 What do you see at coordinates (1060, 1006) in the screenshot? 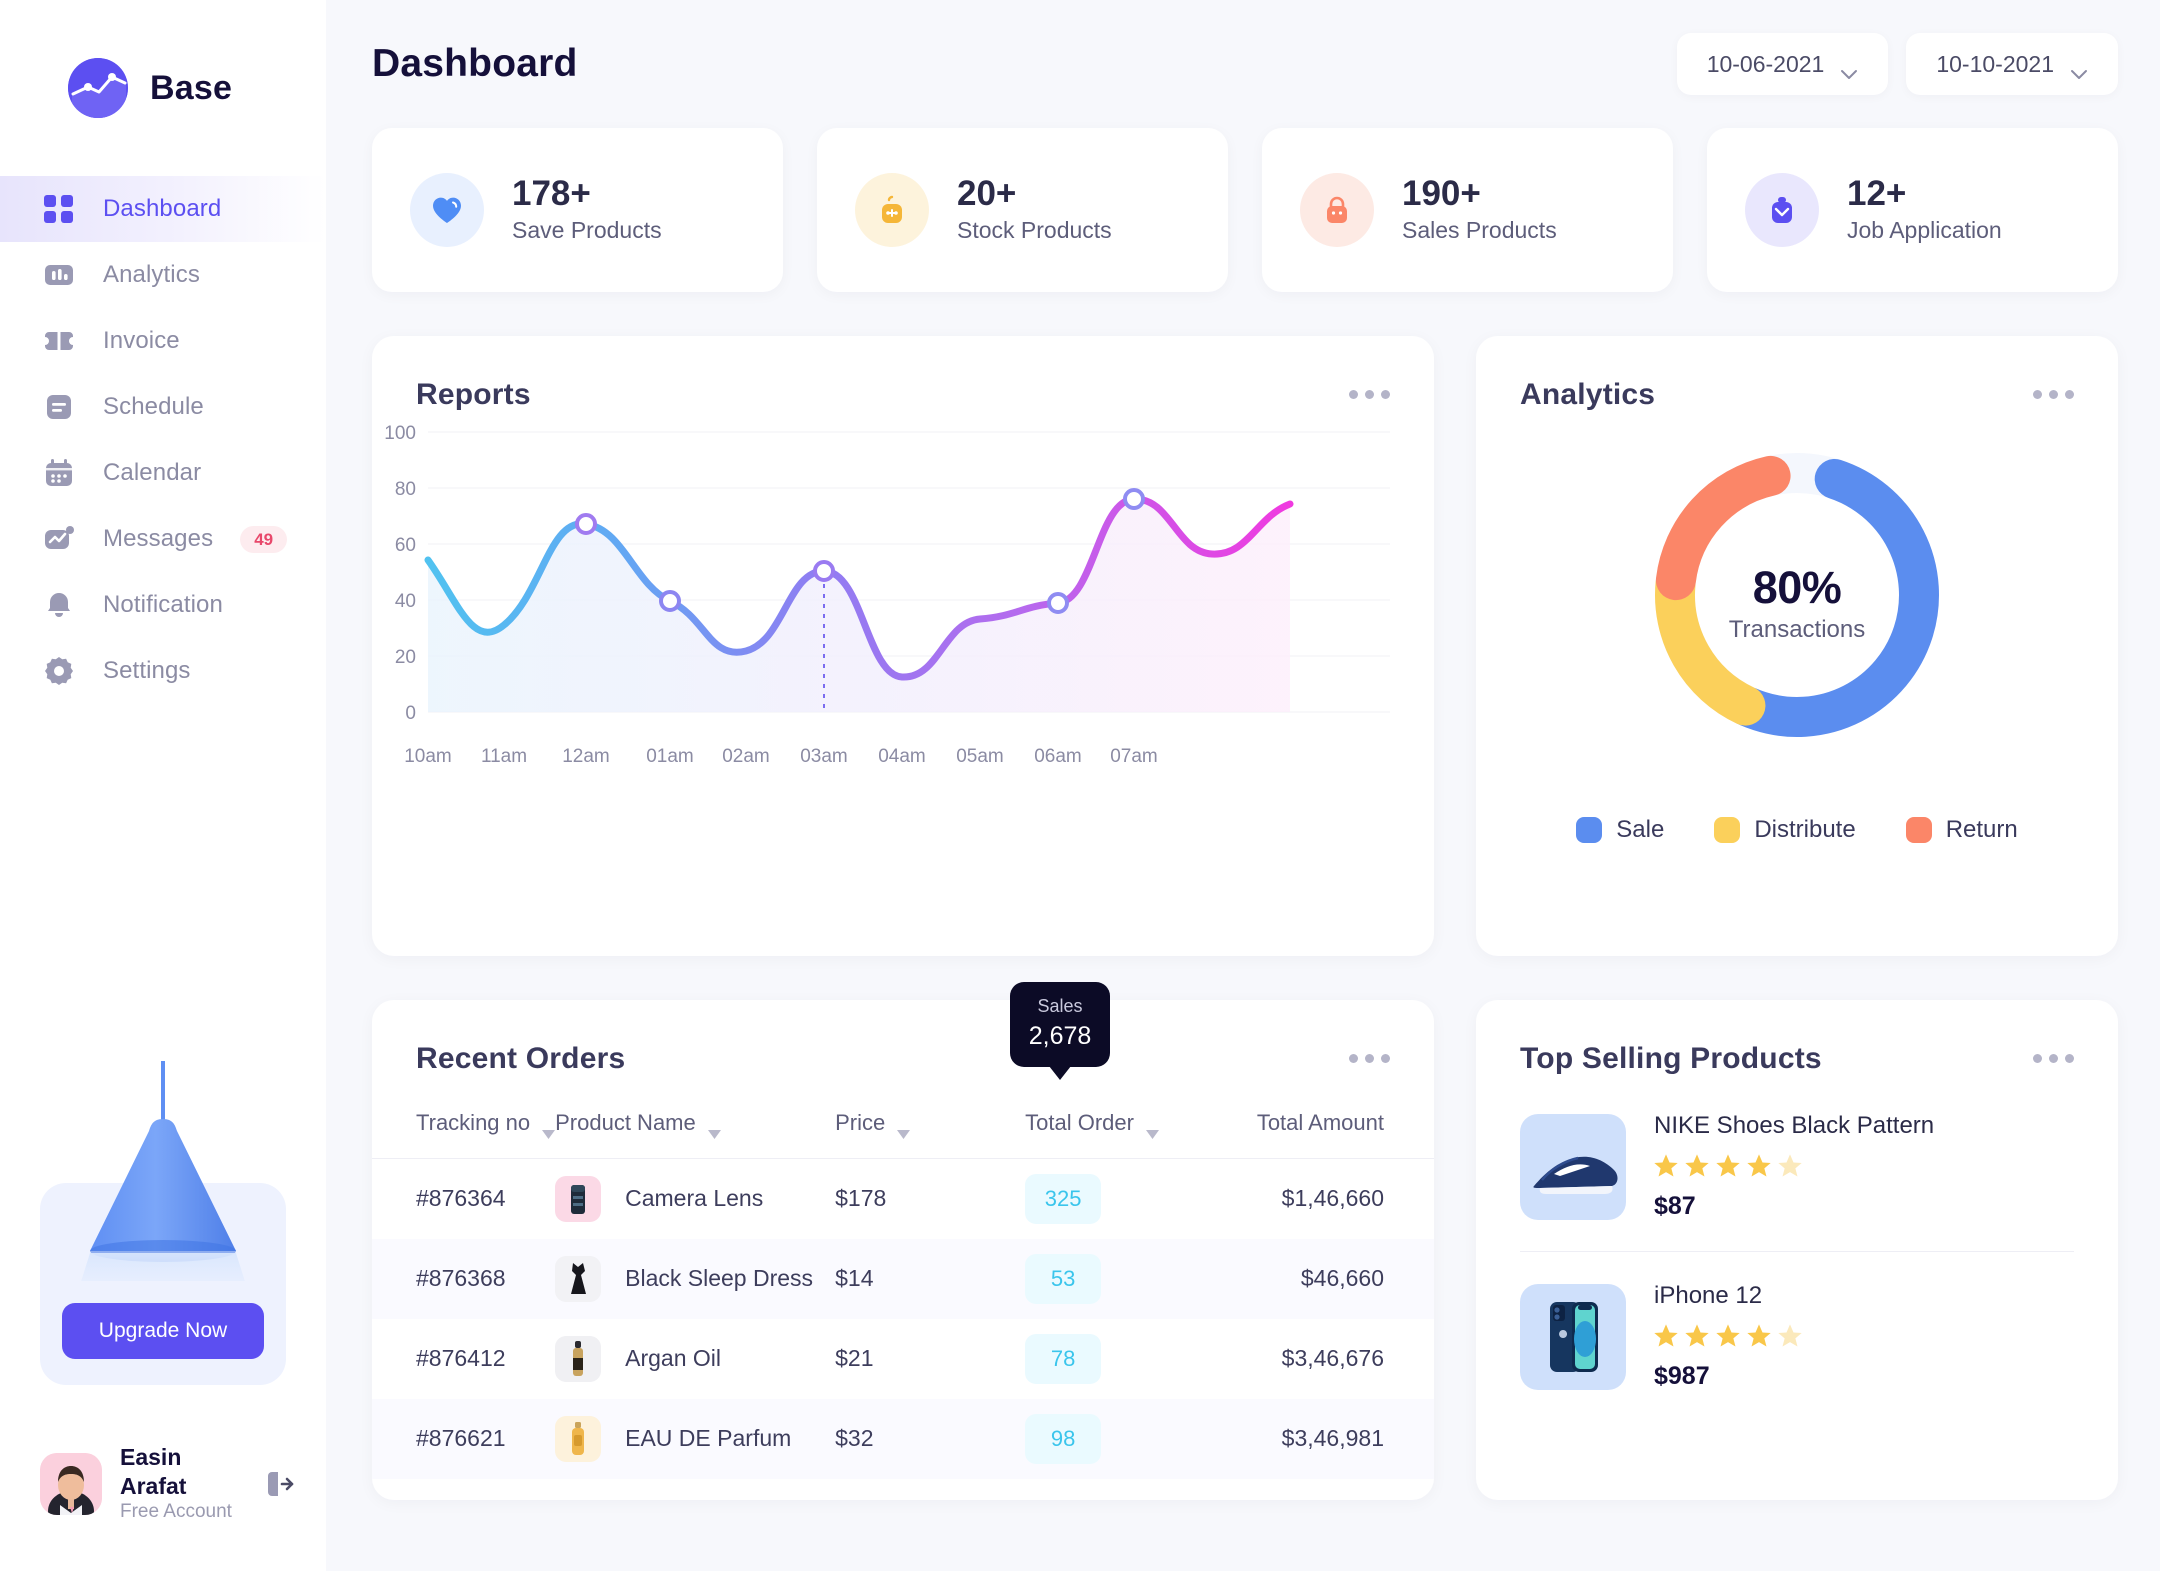
I see `tooltip-label: Sales` at bounding box center [1060, 1006].